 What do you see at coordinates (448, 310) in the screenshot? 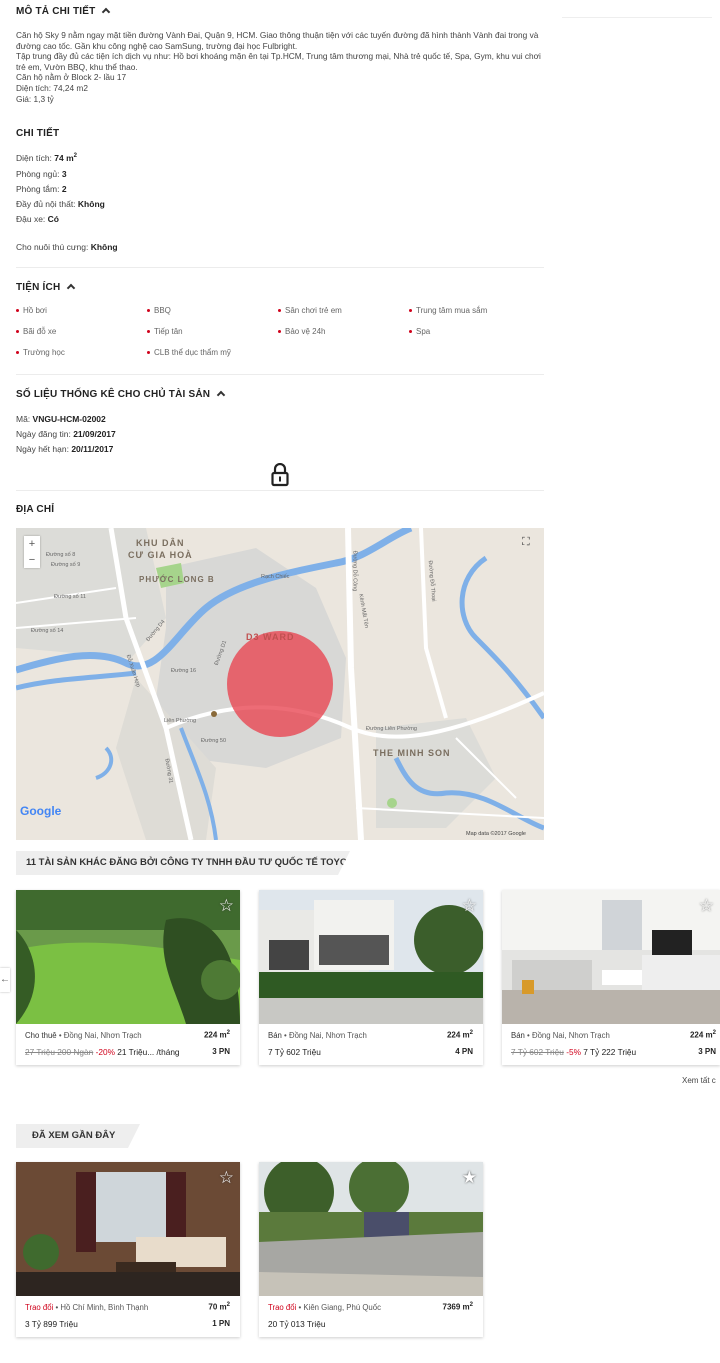
I see `amenity-item: Trung tâm mua sắm` at bounding box center [448, 310].